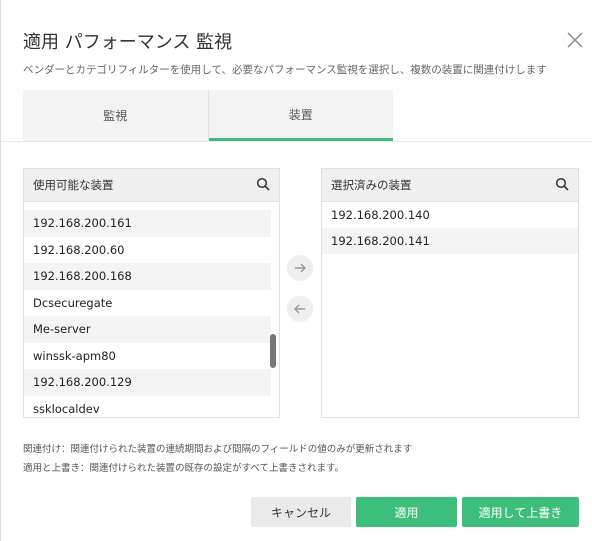 Image resolution: width=592 pixels, height=541 pixels. I want to click on list-item: 192.168.200.161, so click(147, 223).